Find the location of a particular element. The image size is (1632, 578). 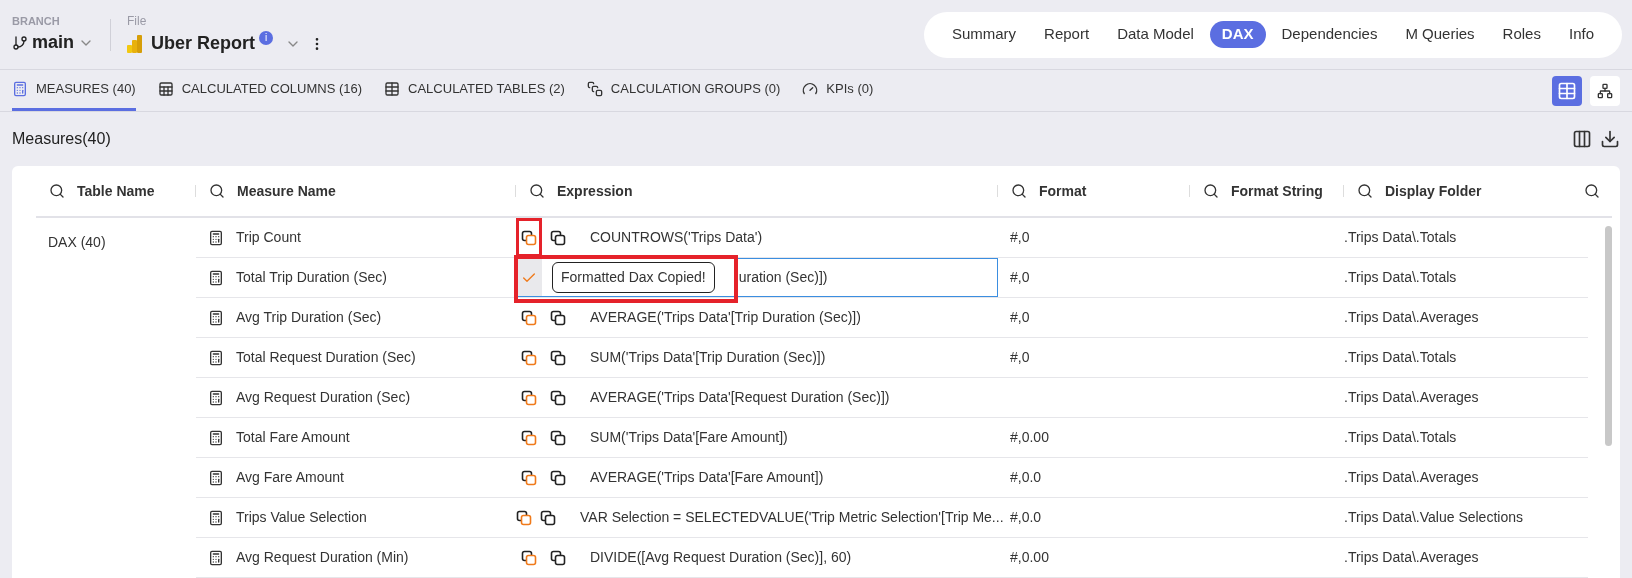

measure-name: Avg Request Duration (Sec) is located at coordinates (323, 397).